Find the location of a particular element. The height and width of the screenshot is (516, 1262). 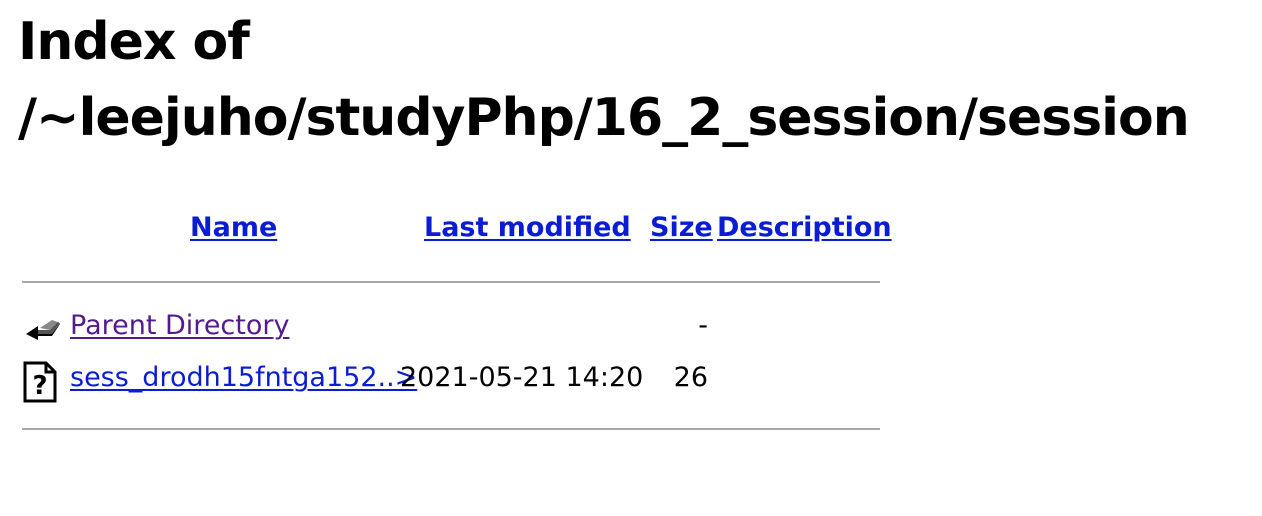

list-item: Parent Directory - is located at coordinates (451, 328).